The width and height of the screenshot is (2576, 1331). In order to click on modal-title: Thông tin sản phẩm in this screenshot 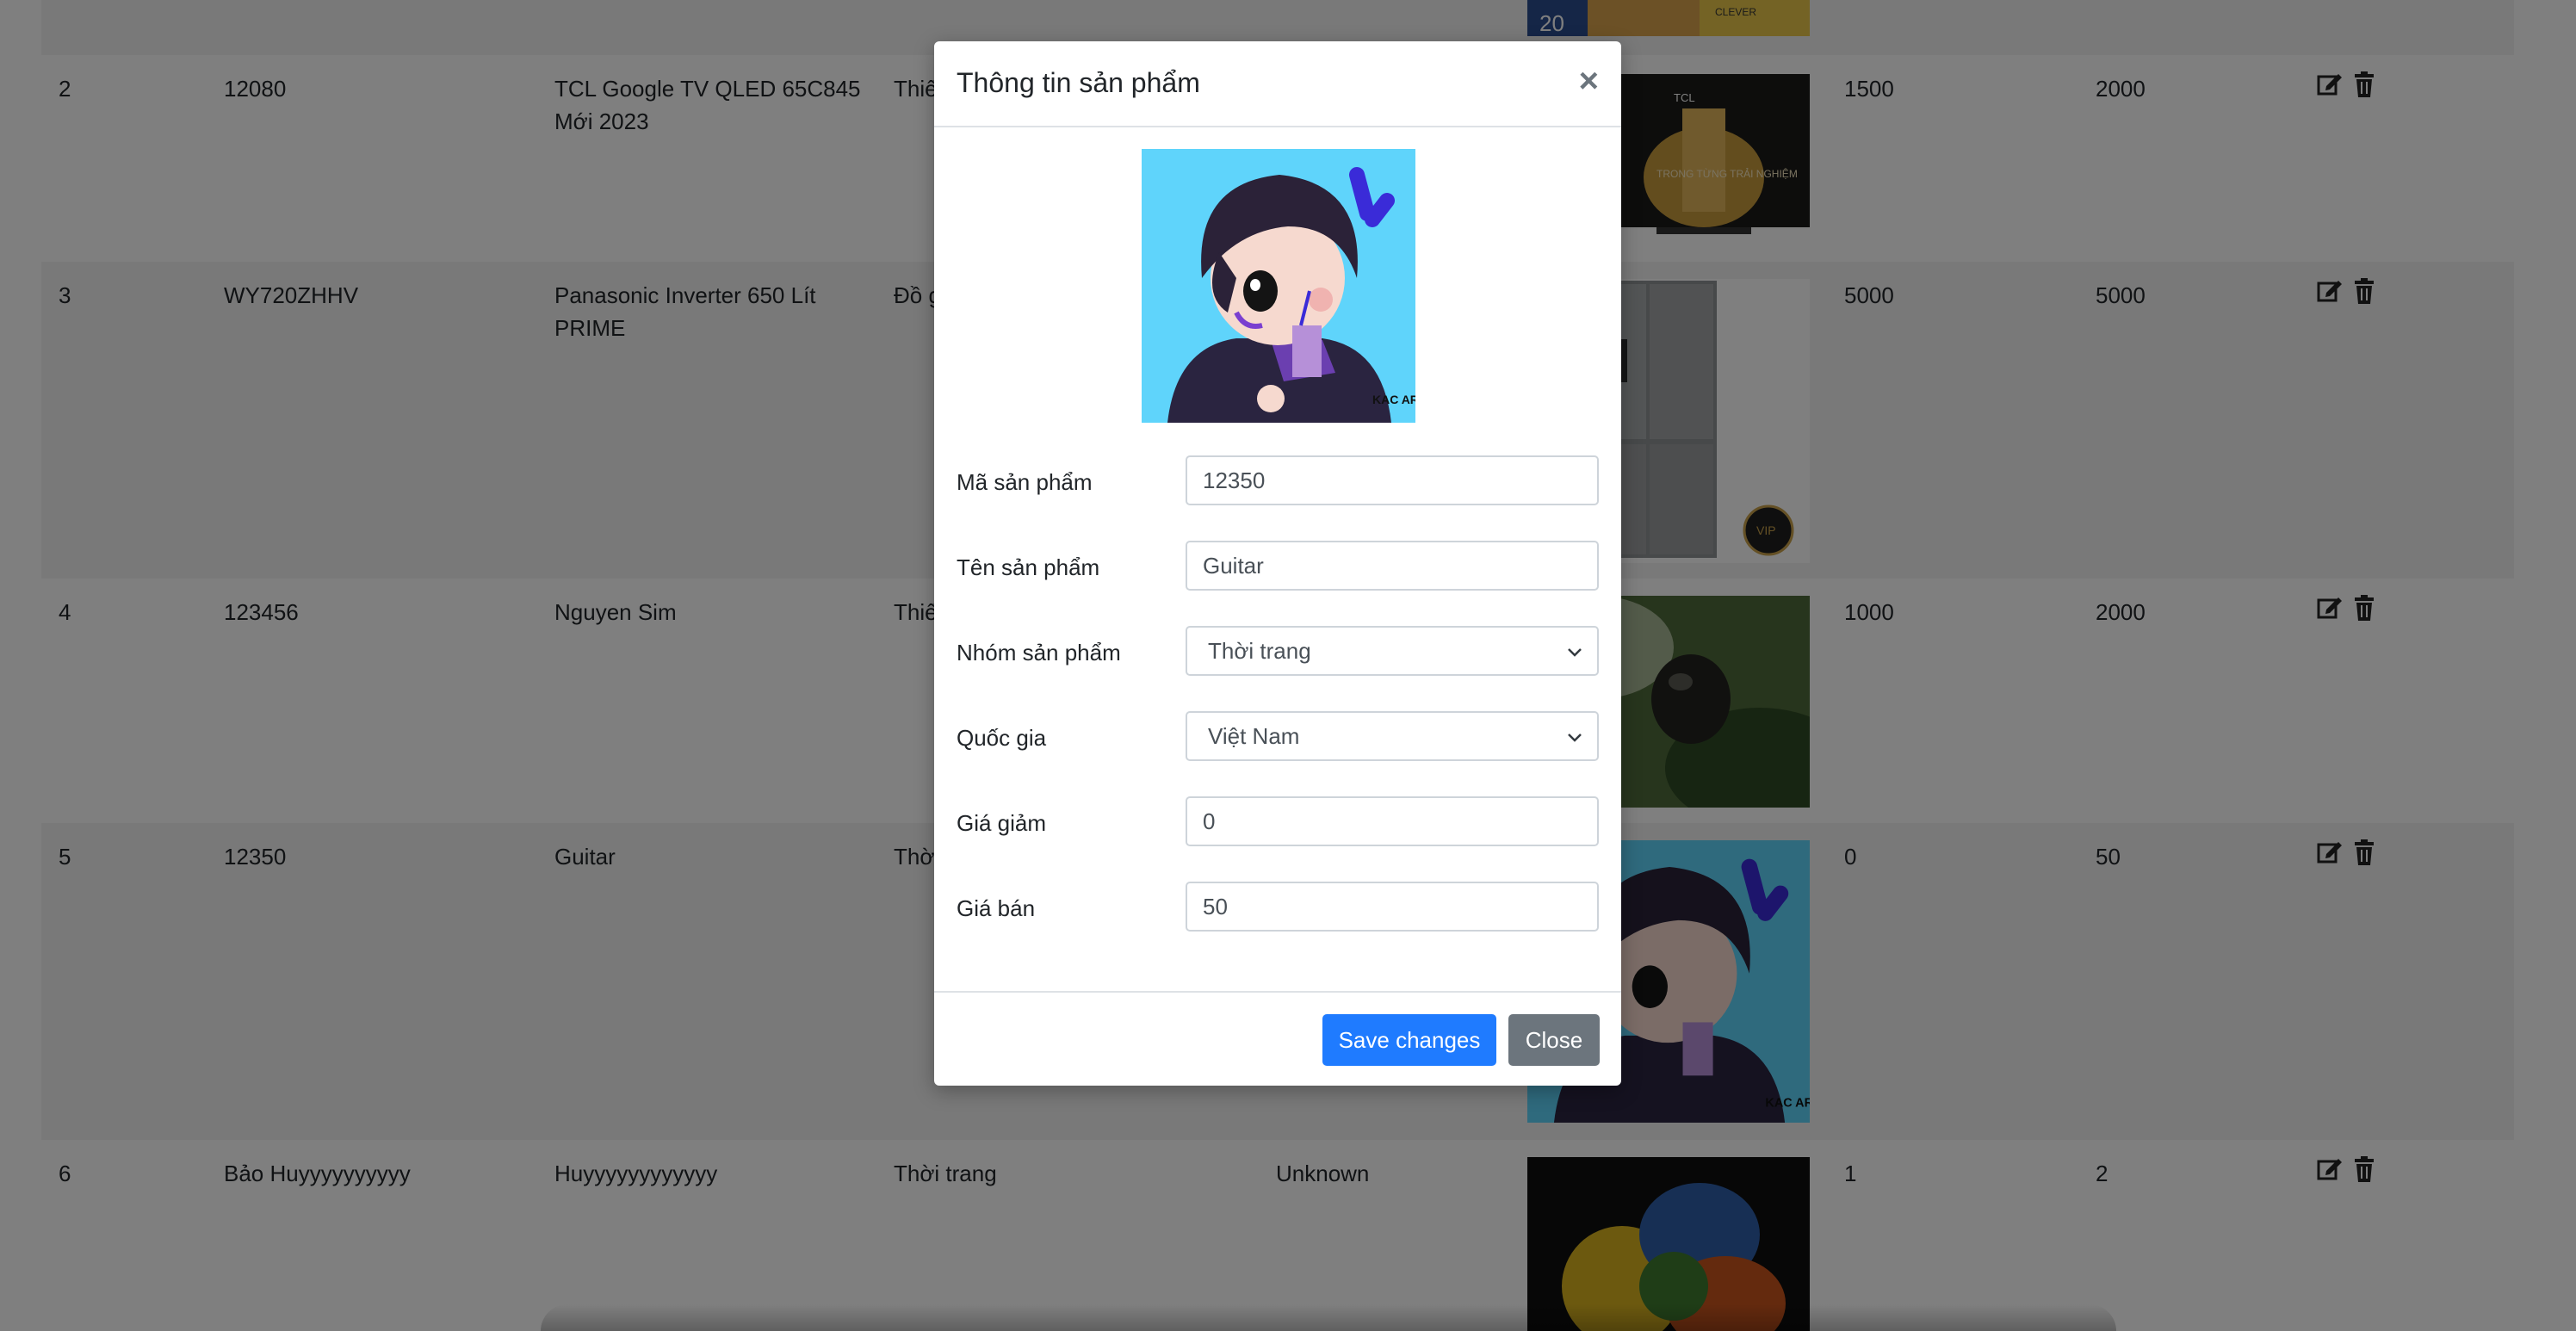, I will do `click(1078, 82)`.